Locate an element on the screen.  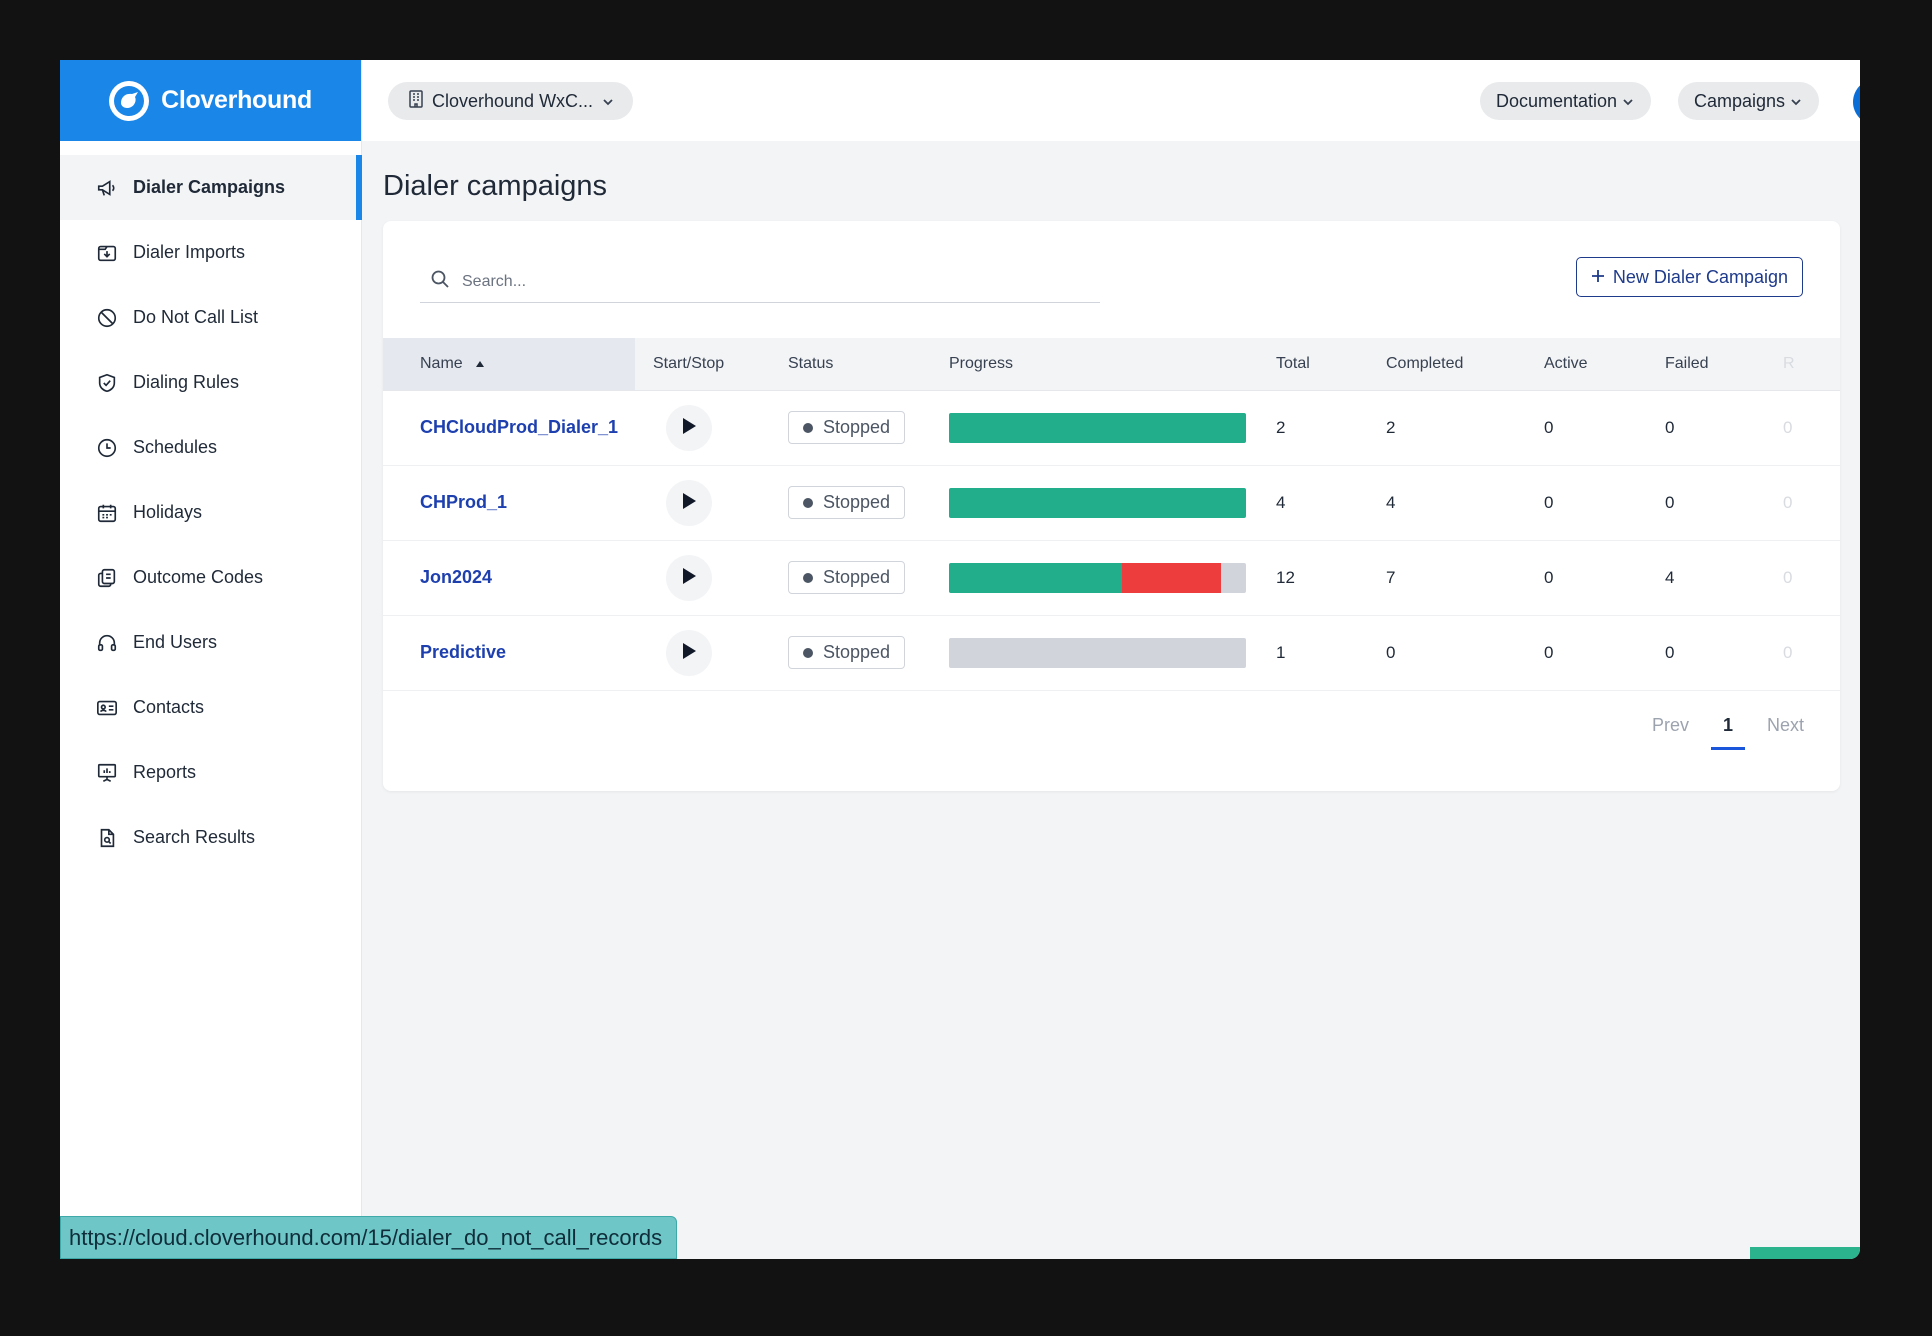
total-cell: 1 is located at coordinates (1331, 653).